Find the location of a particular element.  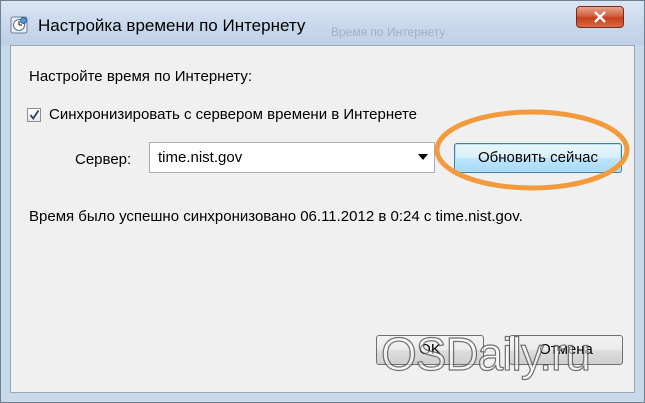

close-icon is located at coordinates (600, 17).